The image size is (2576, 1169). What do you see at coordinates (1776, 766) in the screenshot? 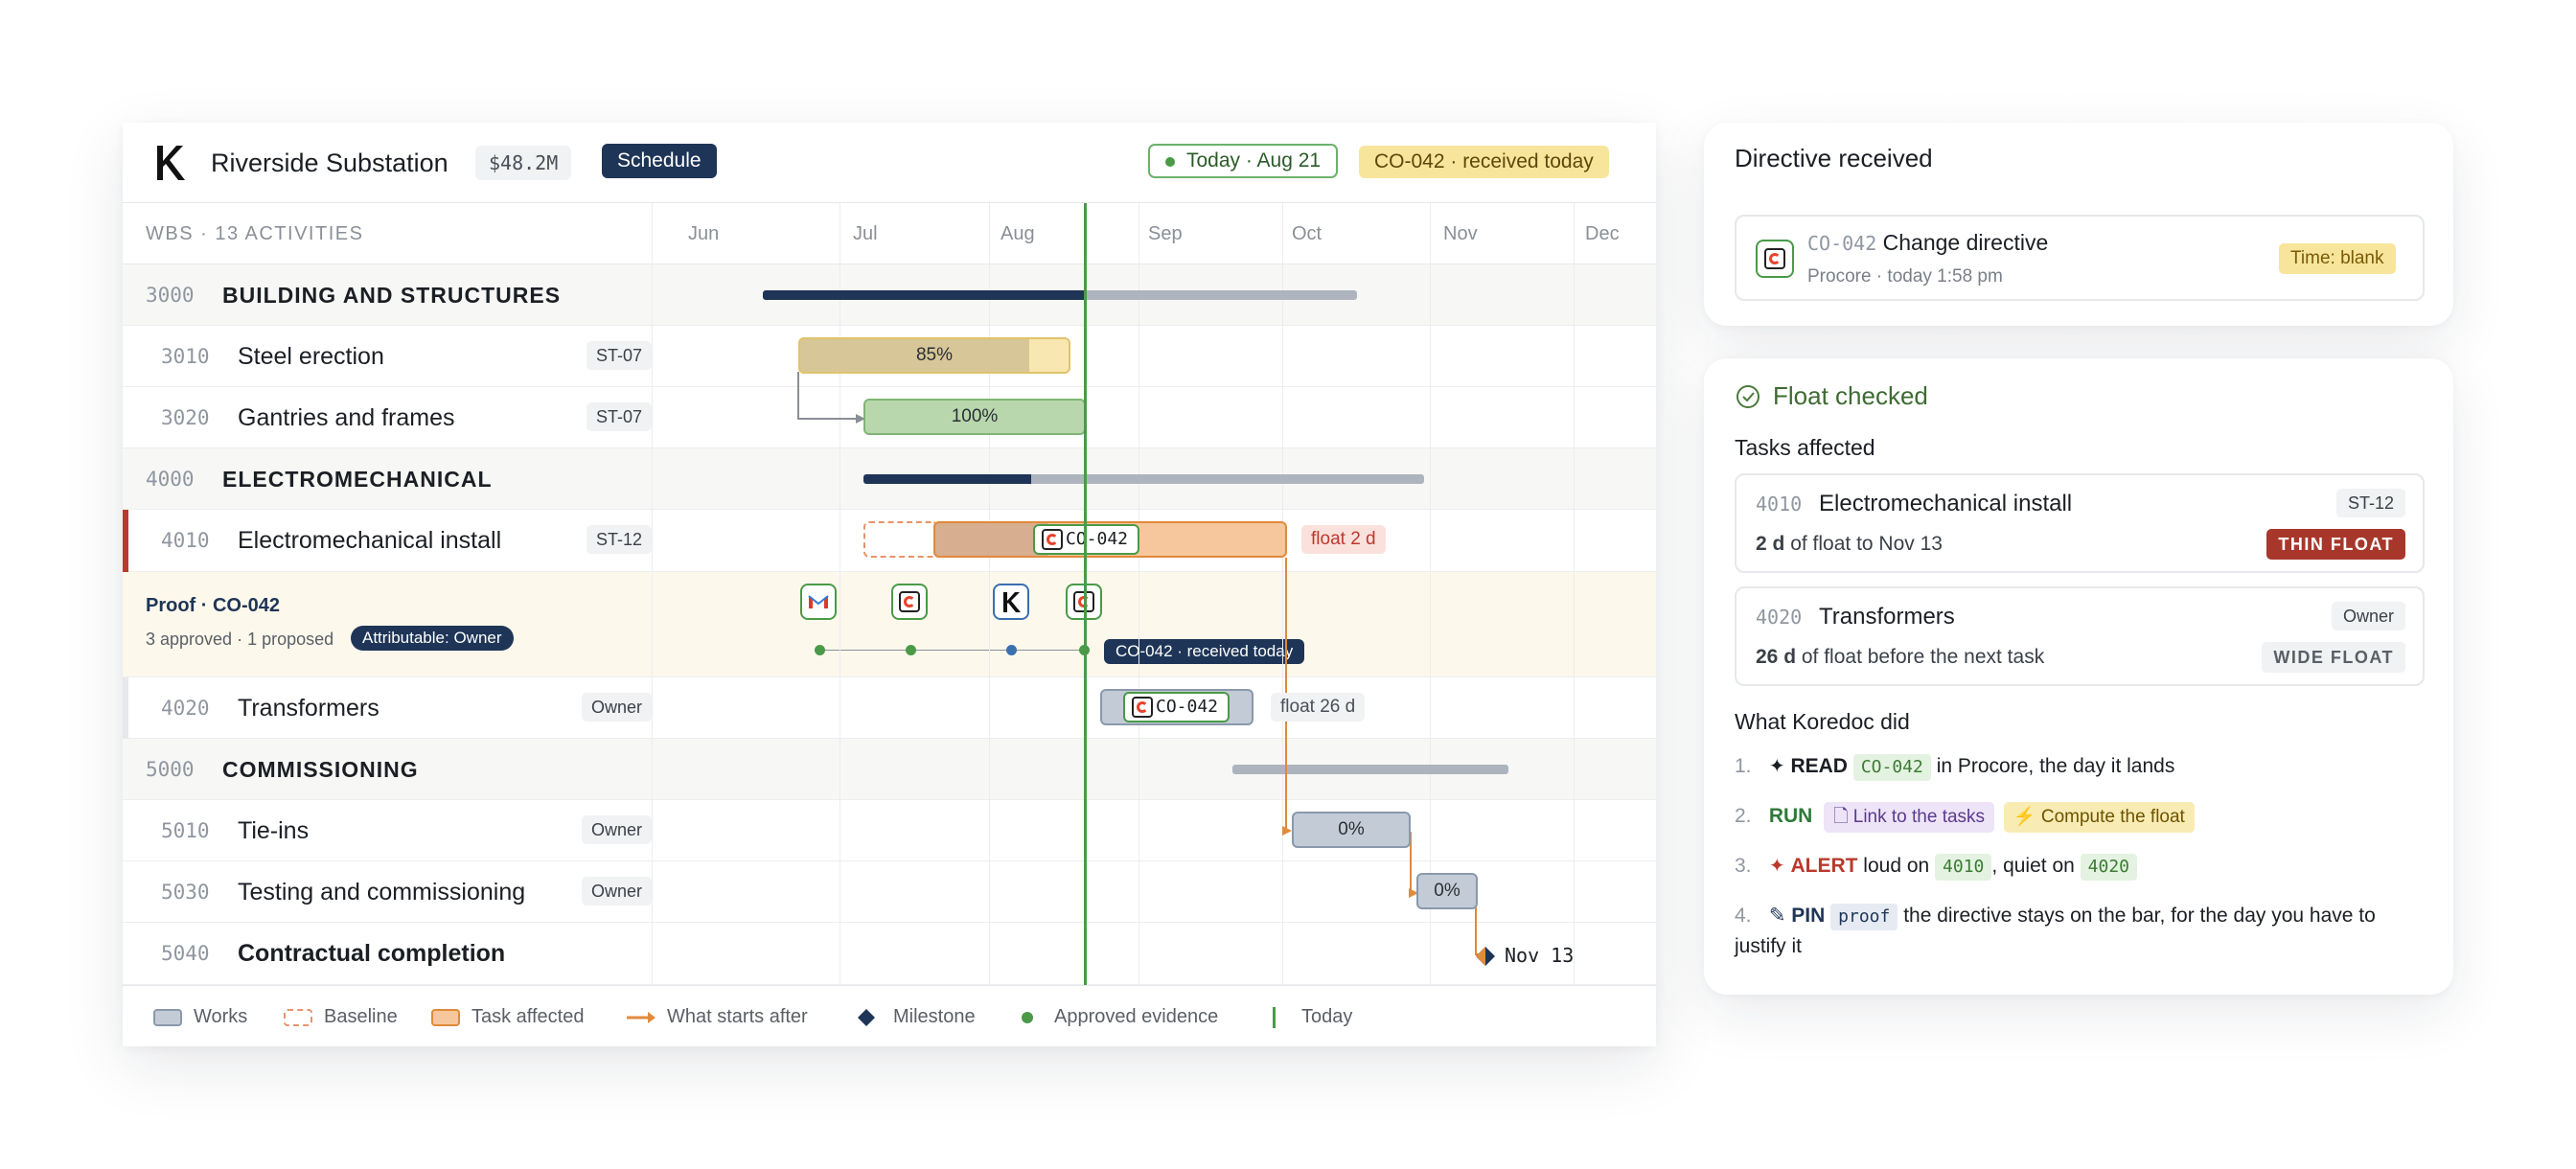
I see `sparkle-icon: ✦` at bounding box center [1776, 766].